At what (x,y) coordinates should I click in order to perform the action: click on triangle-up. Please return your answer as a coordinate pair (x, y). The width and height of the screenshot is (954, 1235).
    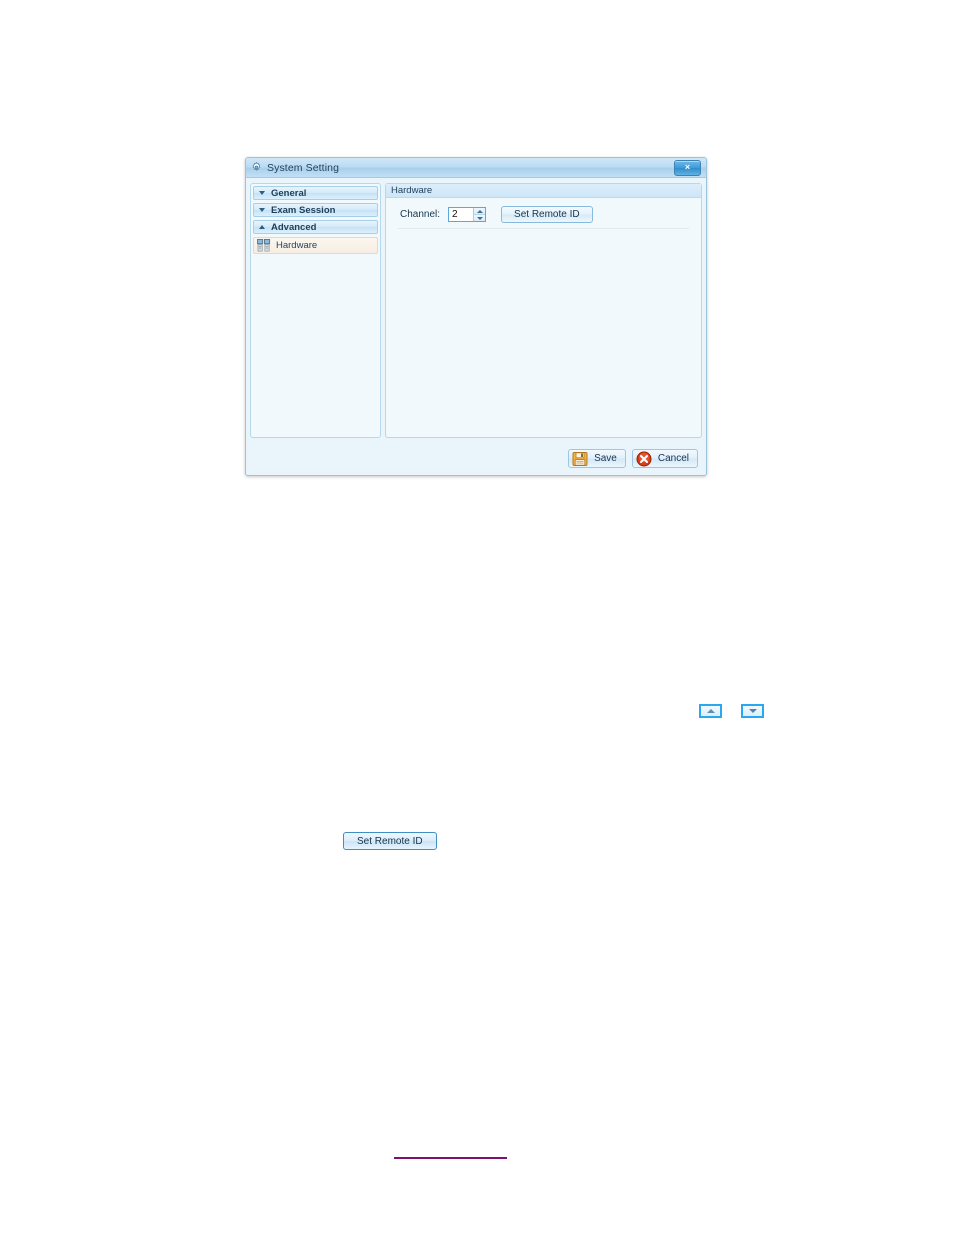
    Looking at the image, I should click on (710, 711).